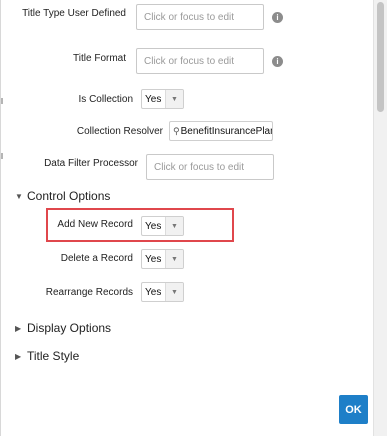  What do you see at coordinates (380, 218) in the screenshot?
I see `scrollbar` at bounding box center [380, 218].